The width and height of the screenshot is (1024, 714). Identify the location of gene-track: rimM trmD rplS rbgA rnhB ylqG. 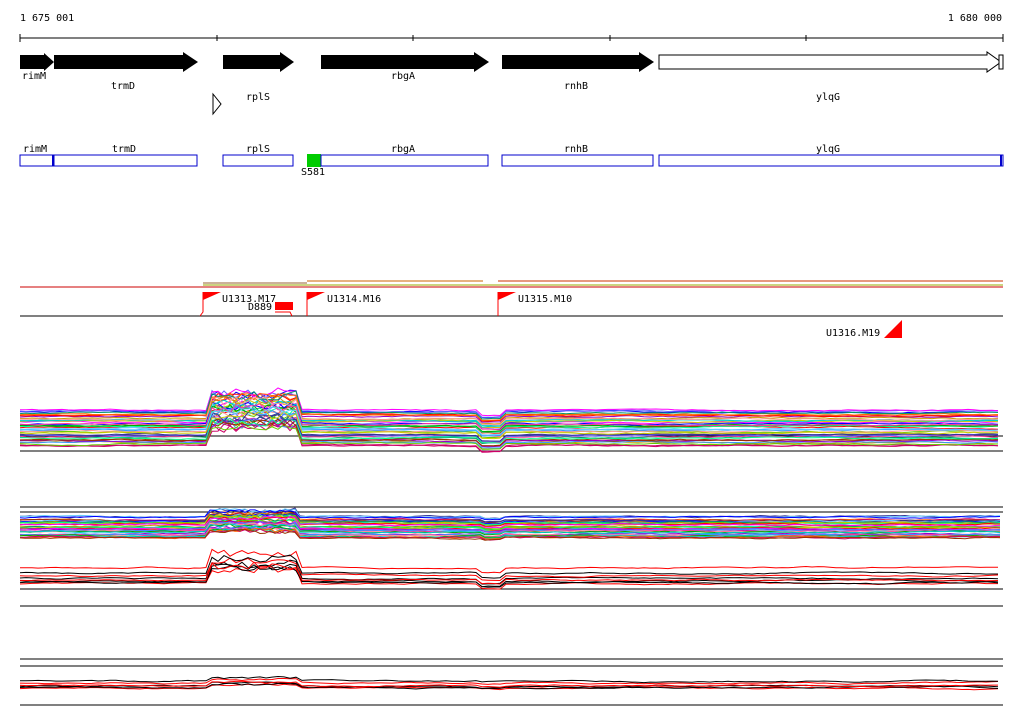
(512, 83).